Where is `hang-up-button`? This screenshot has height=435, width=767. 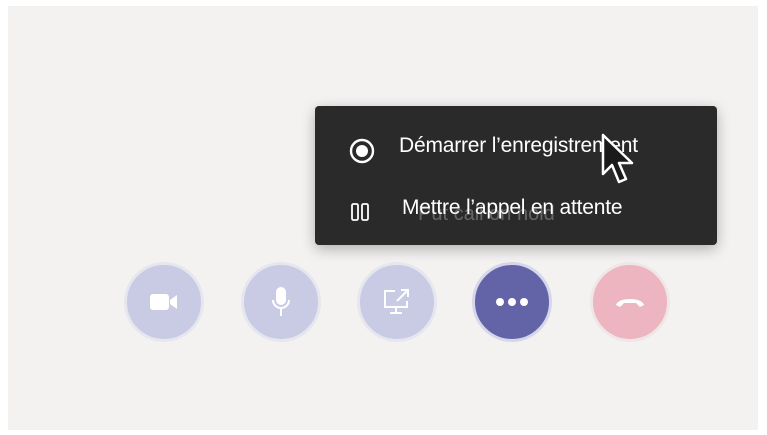 hang-up-button is located at coordinates (630, 302).